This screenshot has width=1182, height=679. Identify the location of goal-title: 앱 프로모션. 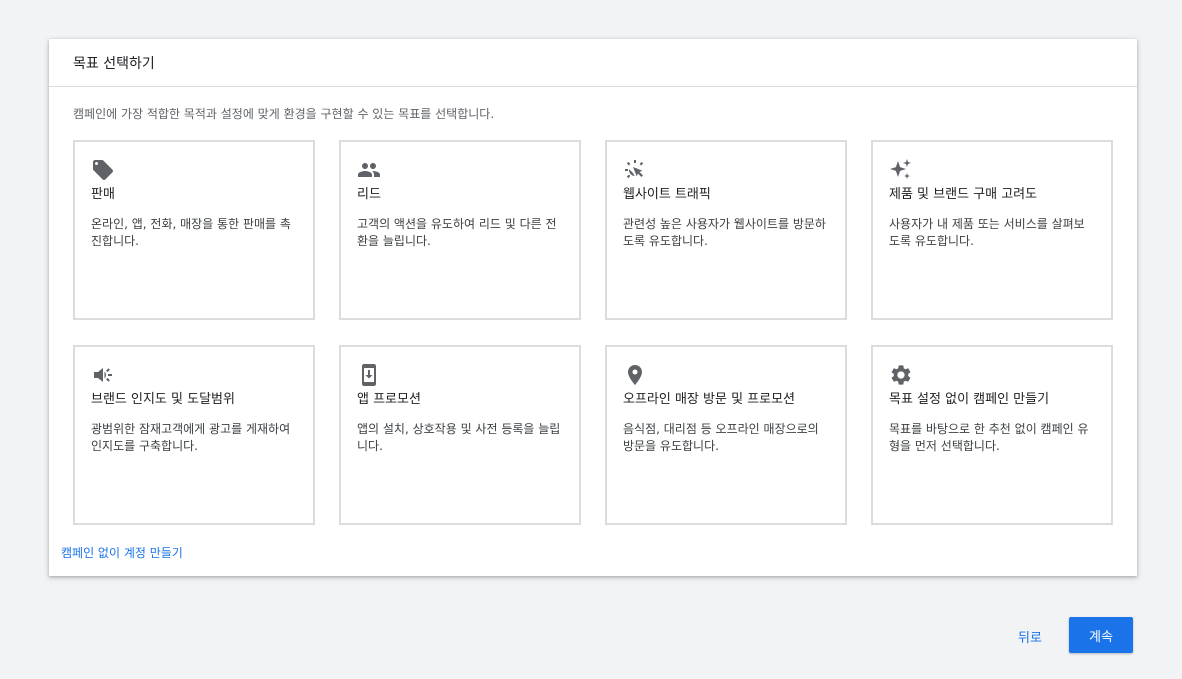
(389, 399).